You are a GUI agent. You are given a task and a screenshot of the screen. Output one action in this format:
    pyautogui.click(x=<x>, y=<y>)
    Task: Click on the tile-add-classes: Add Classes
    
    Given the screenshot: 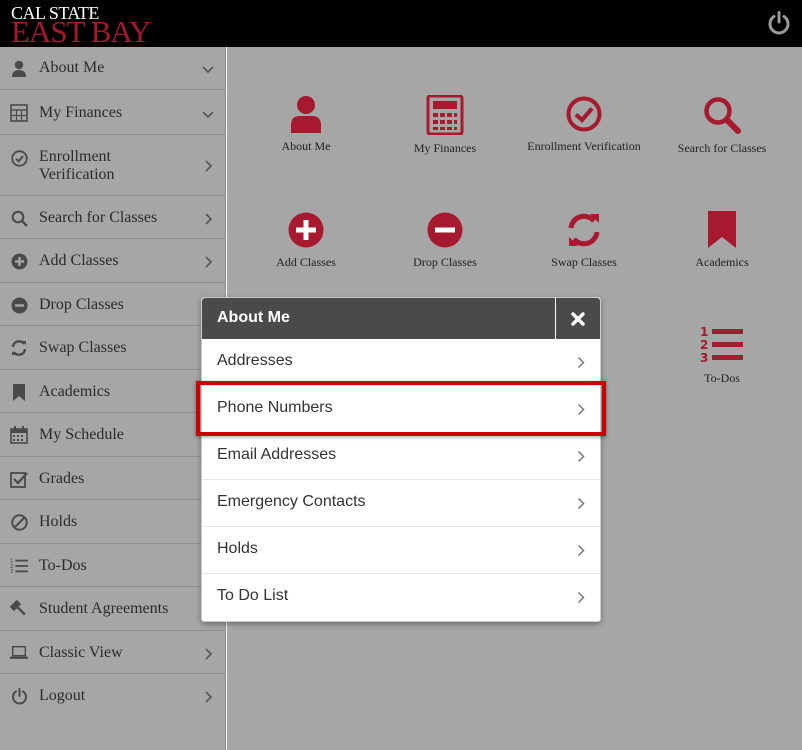 What is the action you would take?
    pyautogui.click(x=306, y=240)
    